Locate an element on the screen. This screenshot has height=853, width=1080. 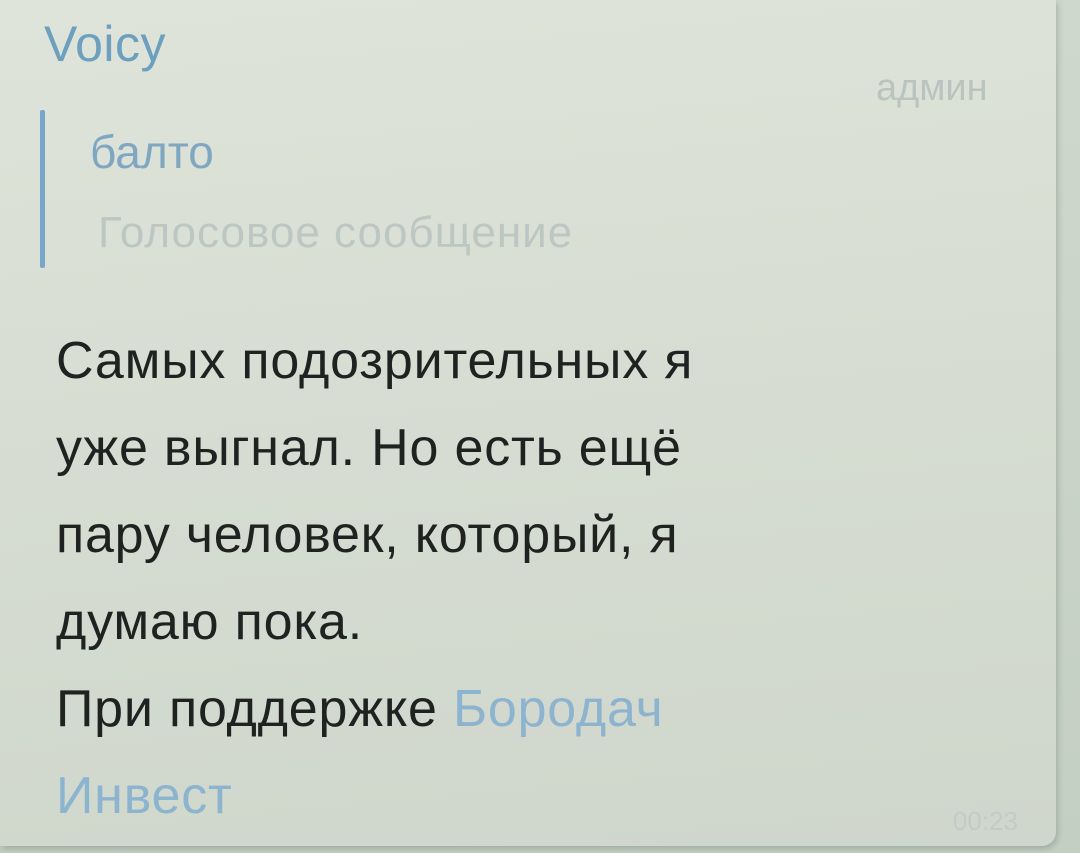
message-line: пару человек, который, я is located at coordinates (367, 535).